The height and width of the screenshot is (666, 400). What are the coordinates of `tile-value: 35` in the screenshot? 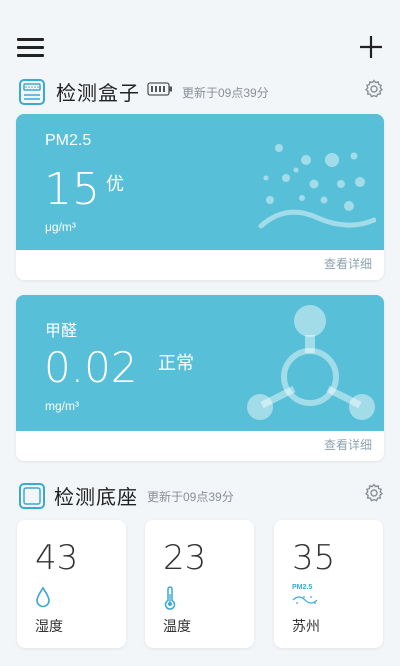 It's located at (314, 558).